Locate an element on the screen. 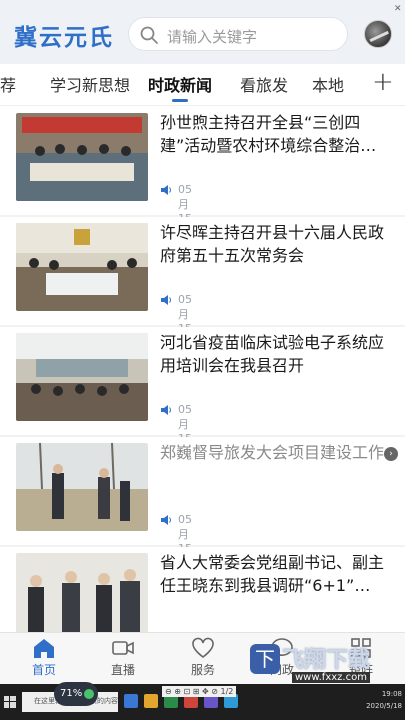 This screenshot has width=405, height=720. clock-date: 2020/5/18 is located at coordinates (384, 706).